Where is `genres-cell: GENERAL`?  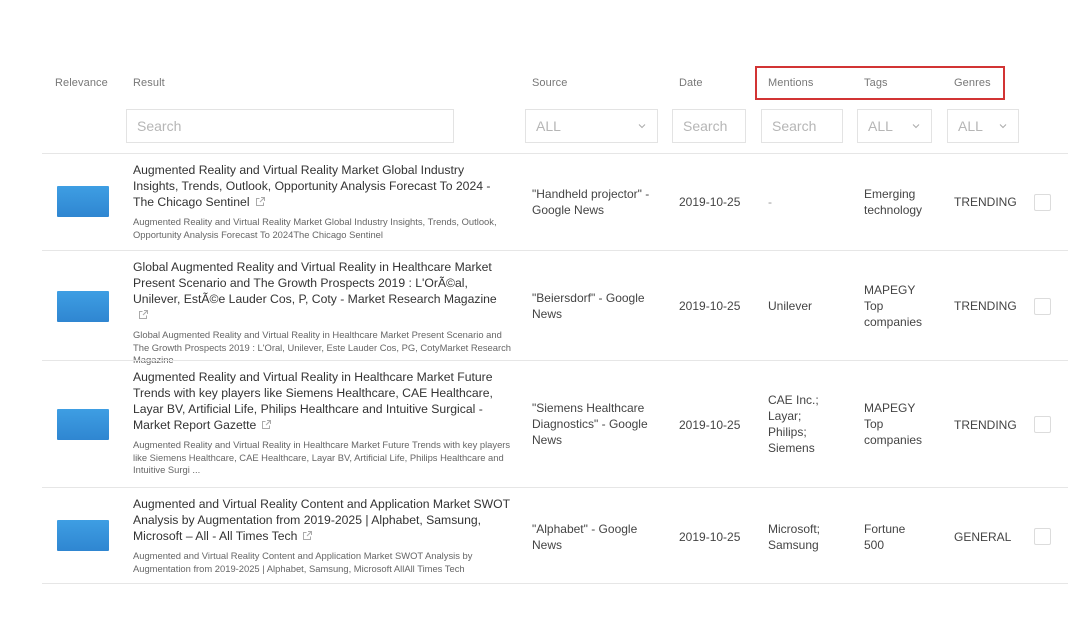 genres-cell: GENERAL is located at coordinates (983, 537).